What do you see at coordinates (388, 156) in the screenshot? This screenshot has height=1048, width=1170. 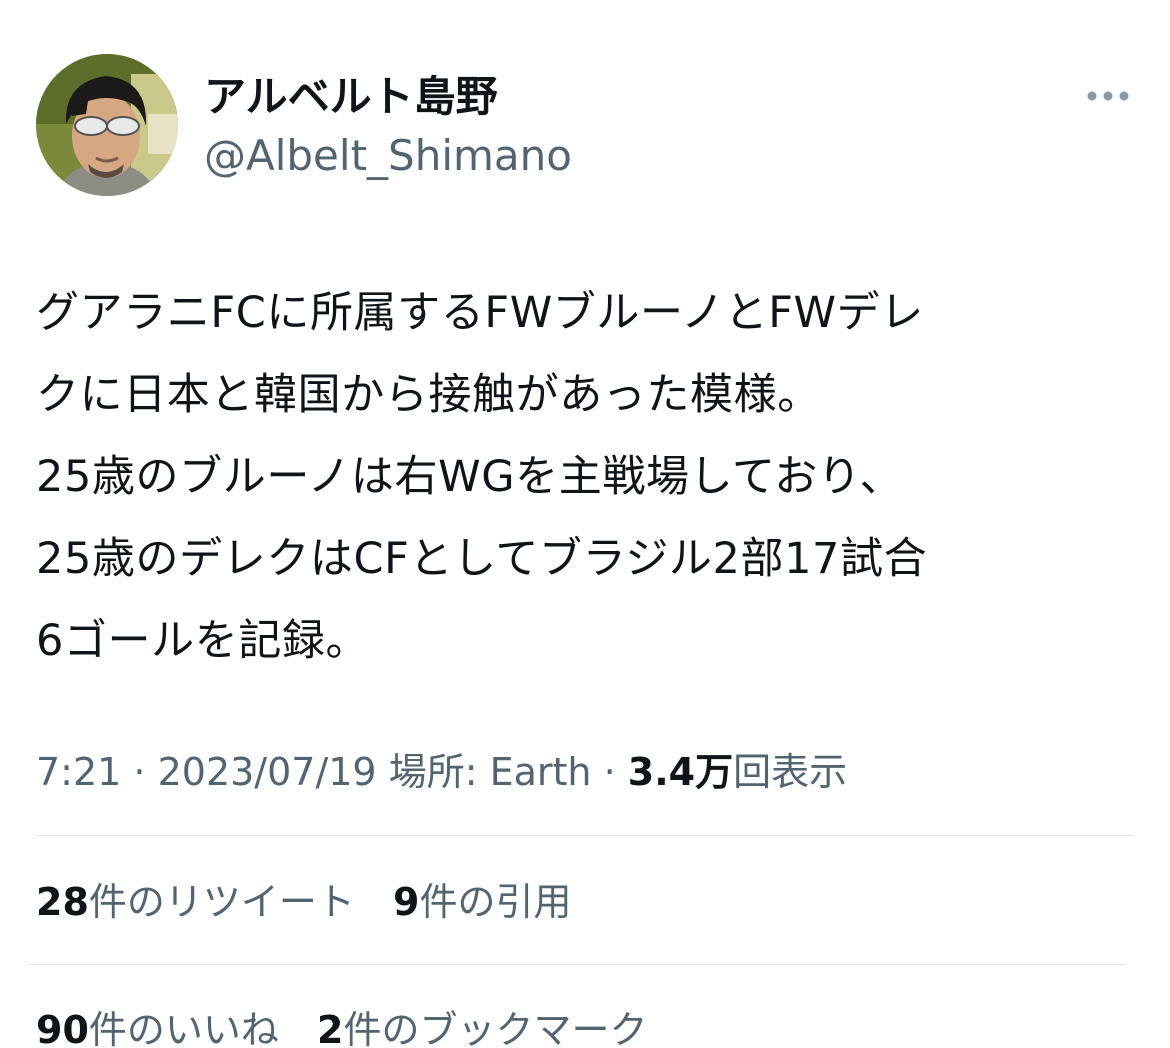 I see `user-handle: @Albelt_Shimano` at bounding box center [388, 156].